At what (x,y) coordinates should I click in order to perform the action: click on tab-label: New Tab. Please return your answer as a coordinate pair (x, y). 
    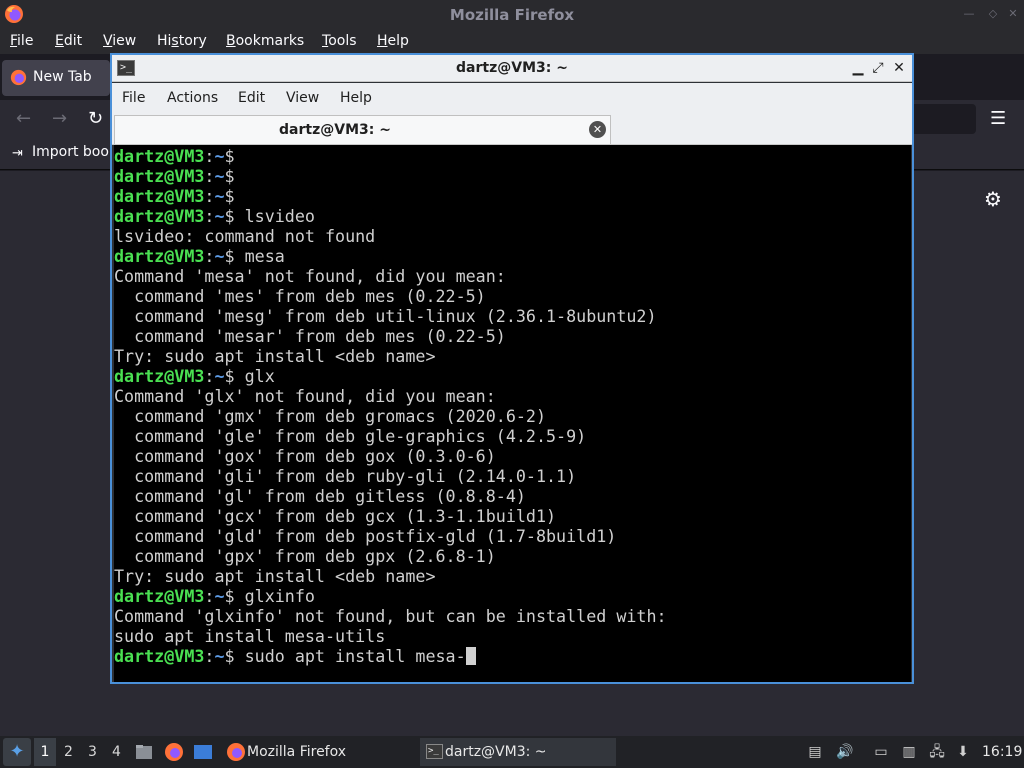
    Looking at the image, I should click on (62, 77).